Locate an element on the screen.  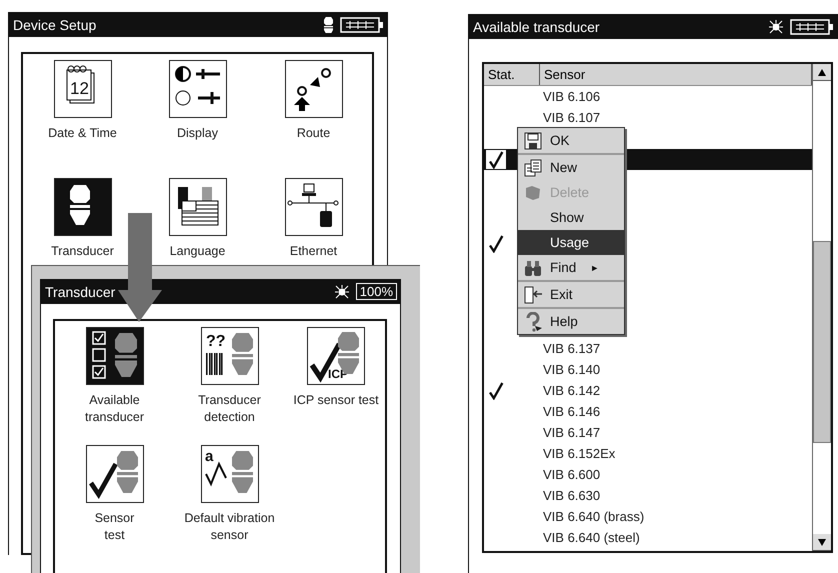
available-icon is located at coordinates (115, 356).